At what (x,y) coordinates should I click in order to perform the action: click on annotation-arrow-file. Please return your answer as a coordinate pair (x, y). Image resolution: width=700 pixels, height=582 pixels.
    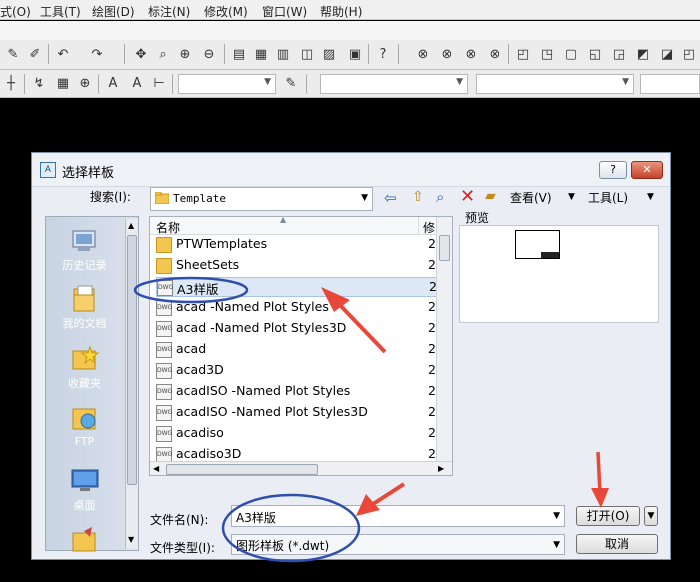
    Looking at the image, I should click on (354, 320).